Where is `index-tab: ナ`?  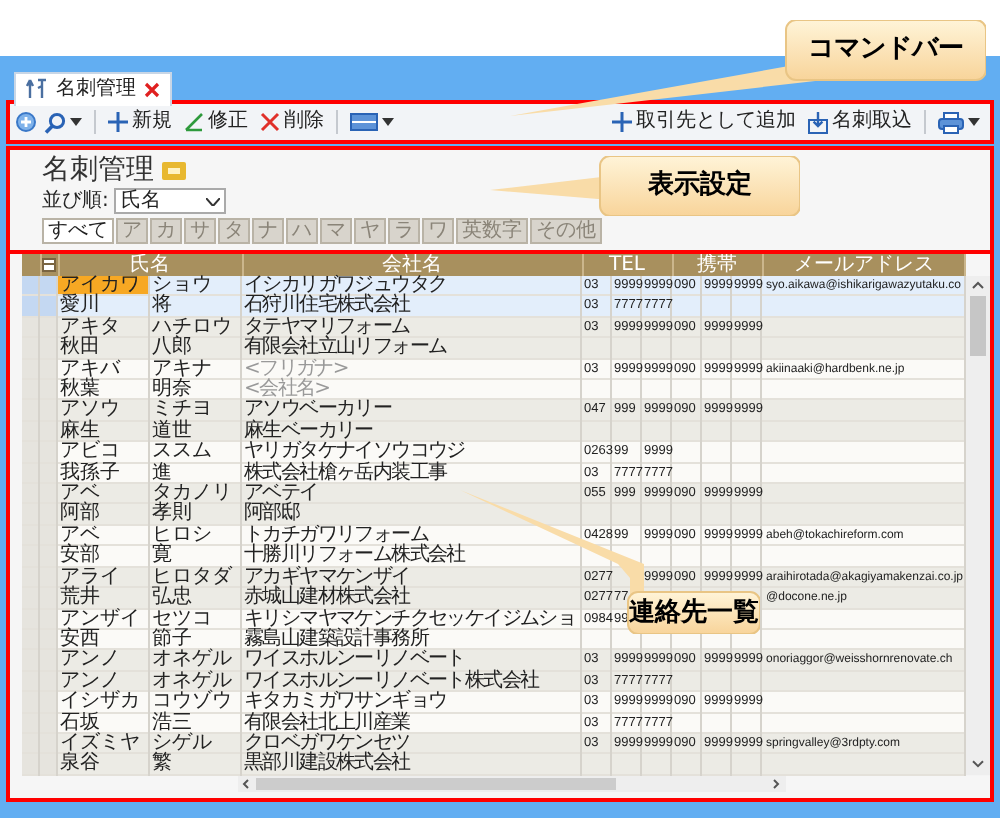
index-tab: ナ is located at coordinates (268, 231).